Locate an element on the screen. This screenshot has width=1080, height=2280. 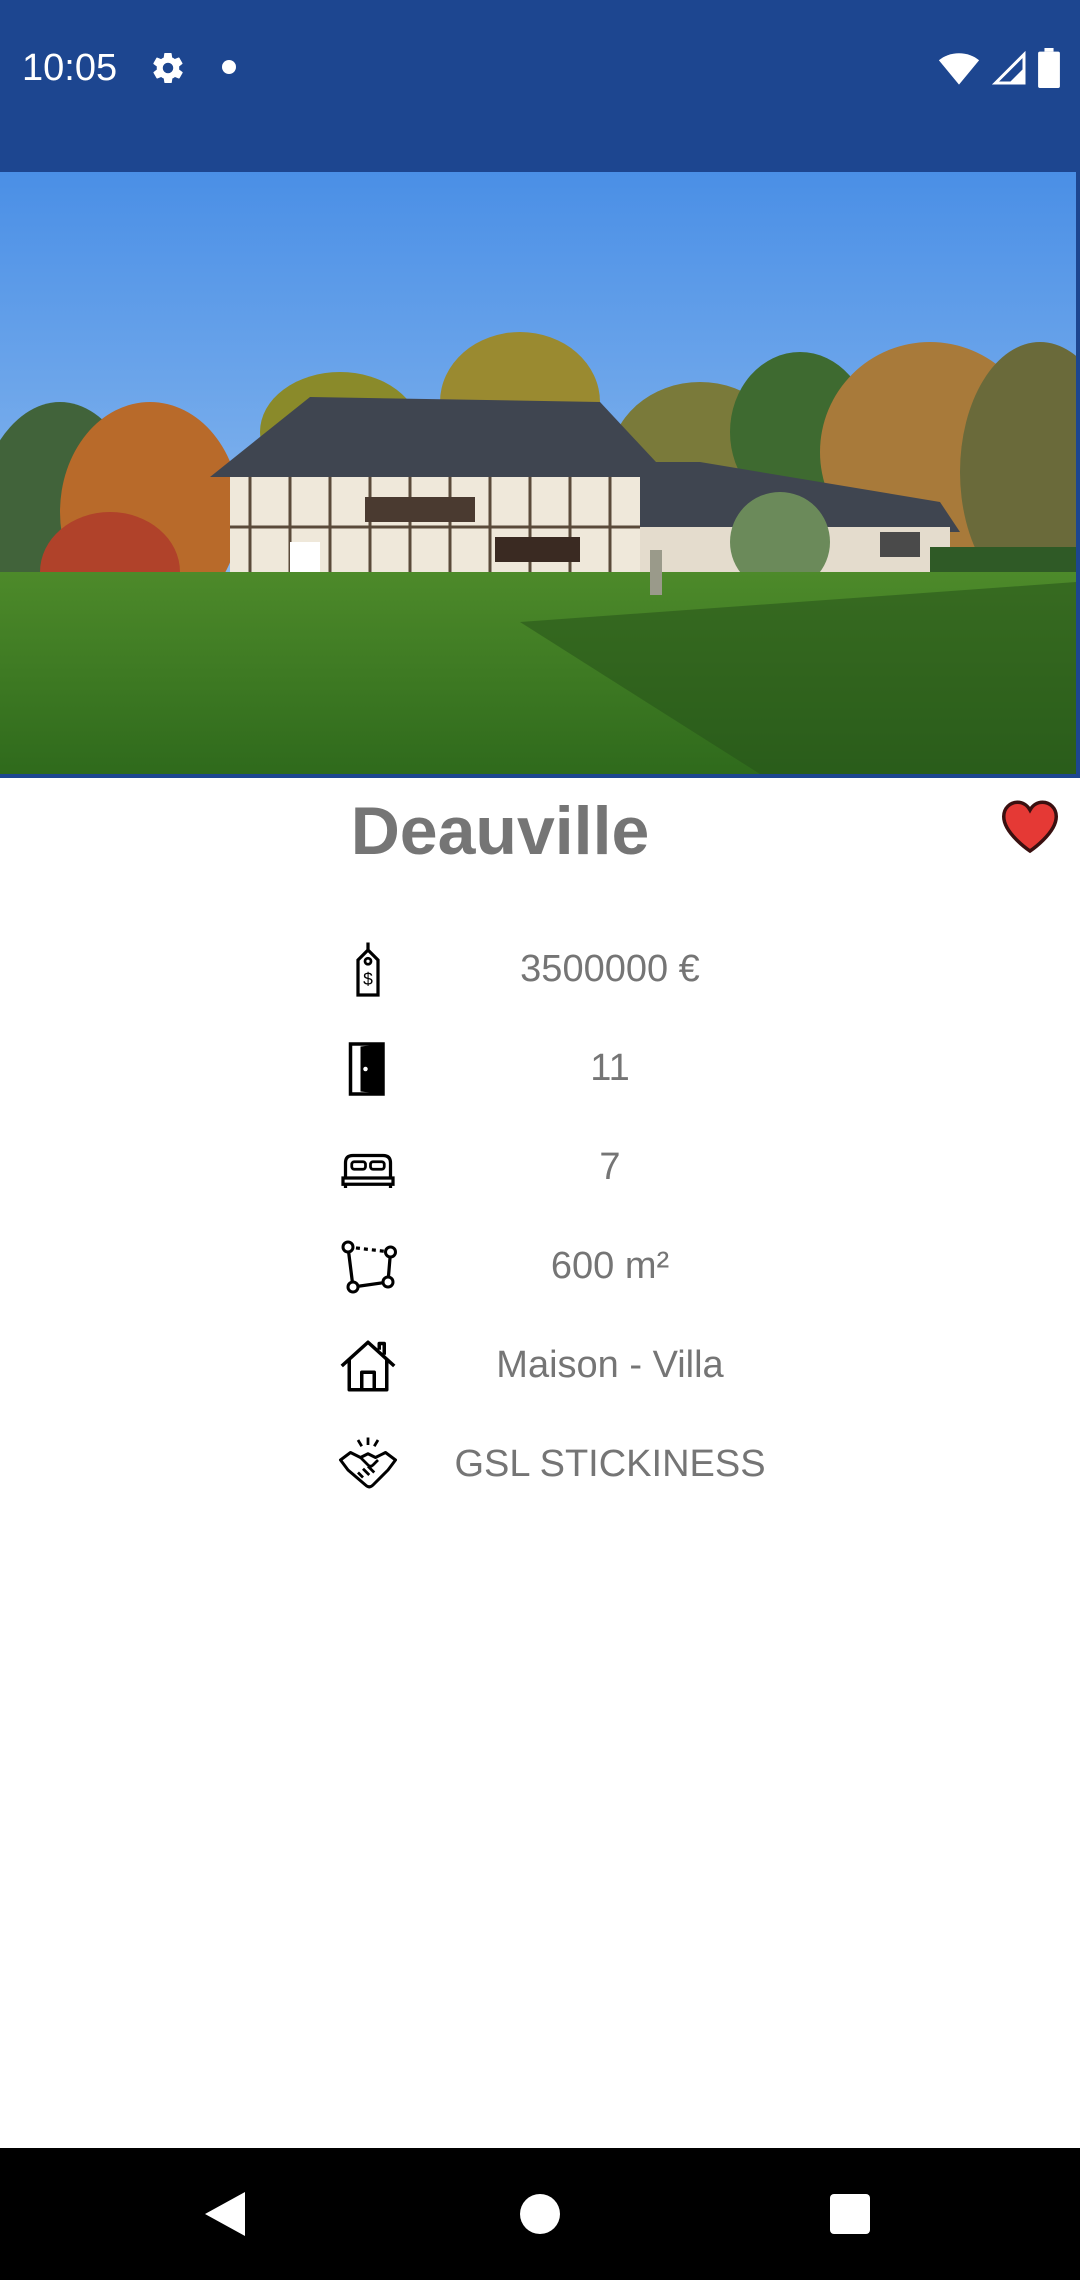
house-icon is located at coordinates (368, 1366).